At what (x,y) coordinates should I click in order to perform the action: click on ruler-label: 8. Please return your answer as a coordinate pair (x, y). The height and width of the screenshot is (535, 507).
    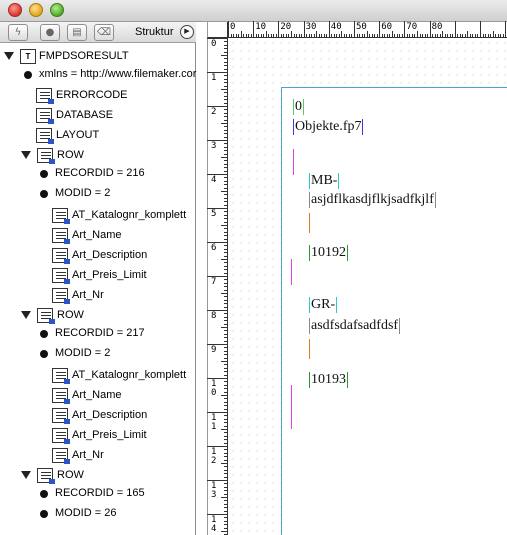
    Looking at the image, I should click on (214, 316).